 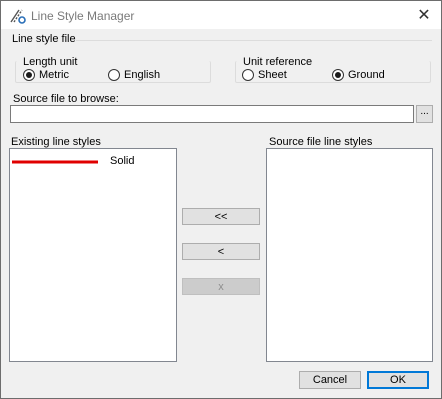 I want to click on copy-all-button: <<, so click(x=221, y=216).